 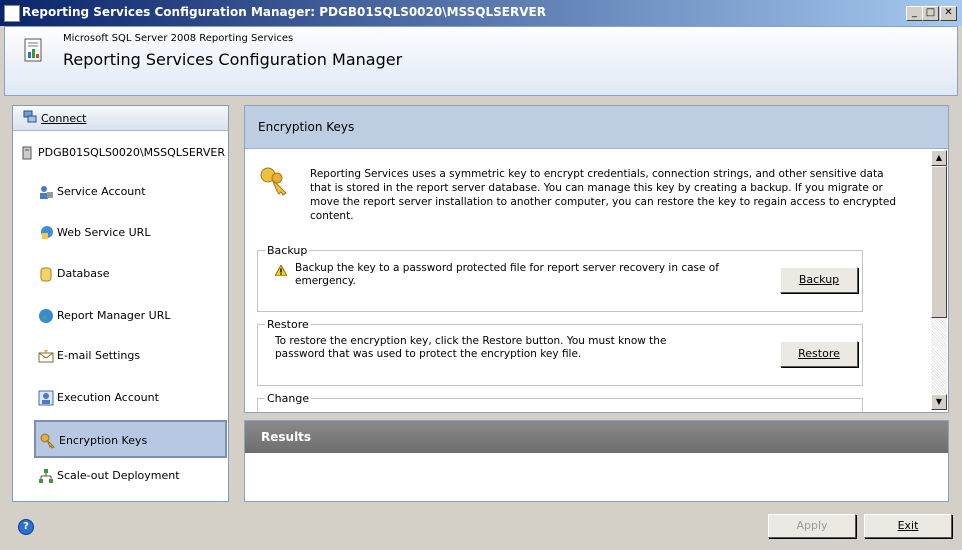 What do you see at coordinates (233, 59) in the screenshot?
I see `app-title: Reporting Services Configuration Manager` at bounding box center [233, 59].